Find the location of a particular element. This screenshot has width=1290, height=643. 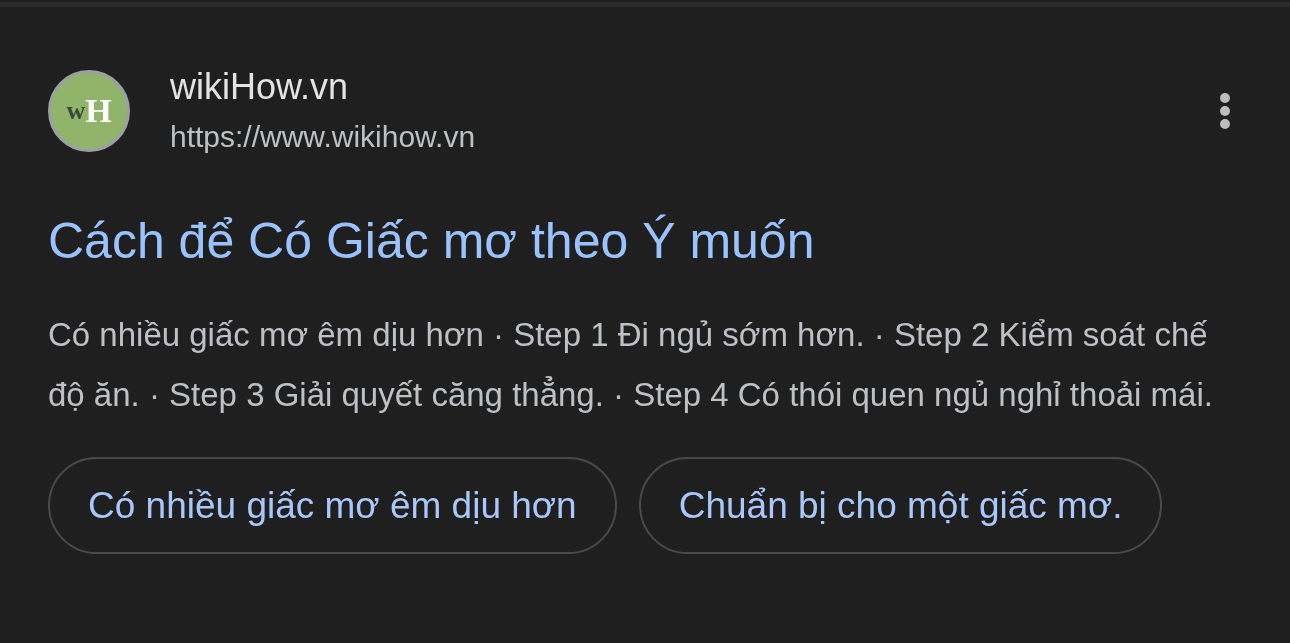

result-title-link: Cách để Có Giấc mơ theo Ý muốn is located at coordinates (669, 241).